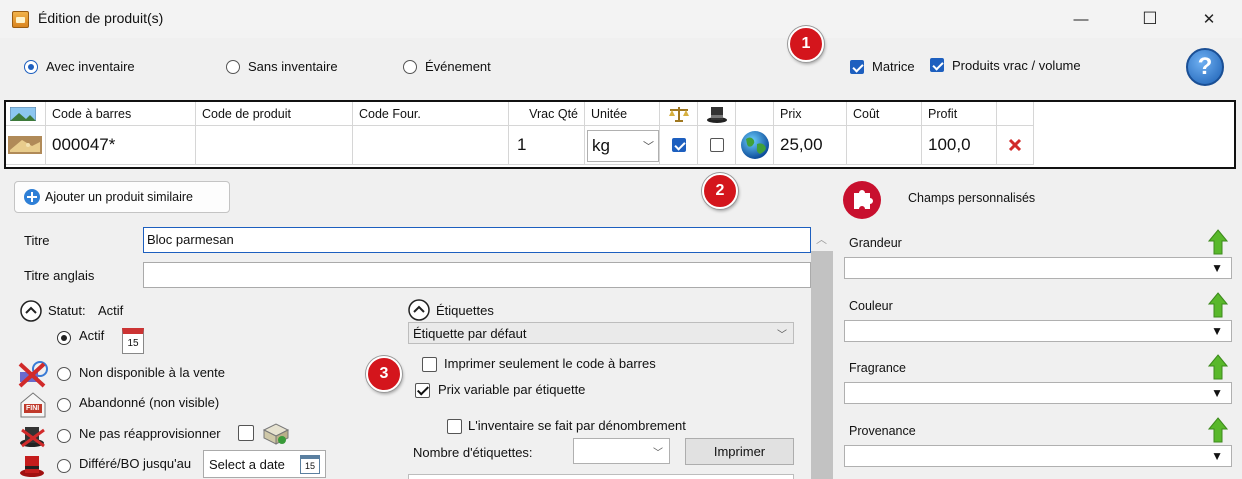  I want to click on hat-option-checkbox, so click(716, 145).